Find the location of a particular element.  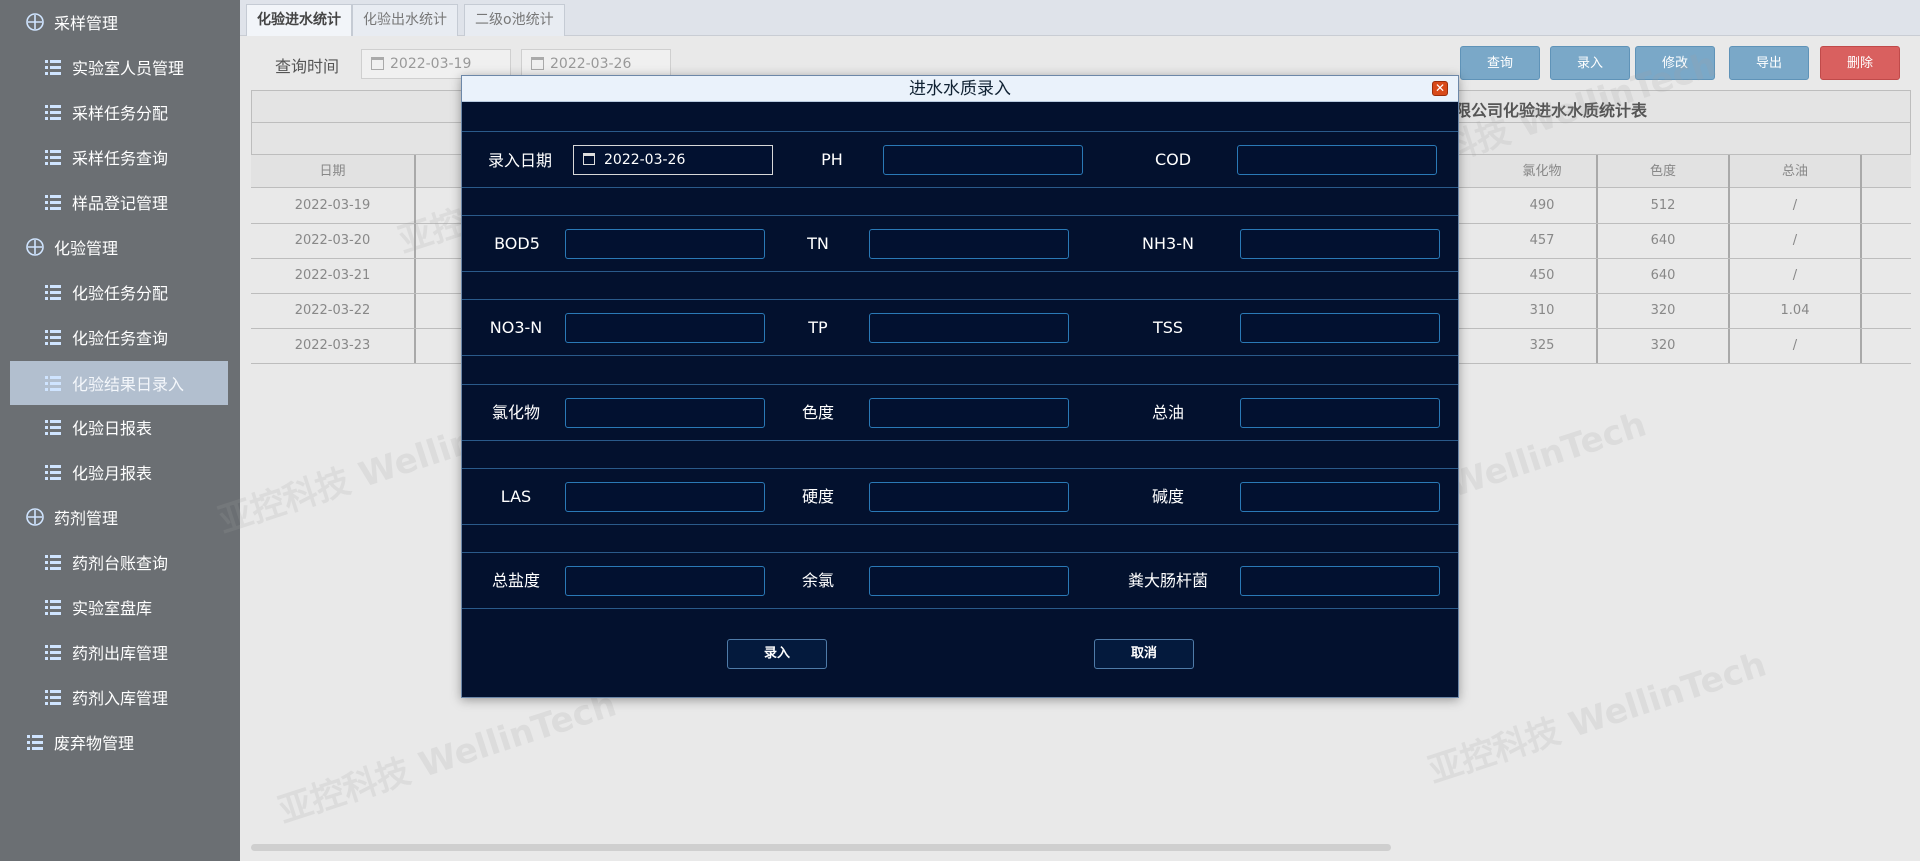

total-salinity-label: 总盐度 is located at coordinates (515, 580).